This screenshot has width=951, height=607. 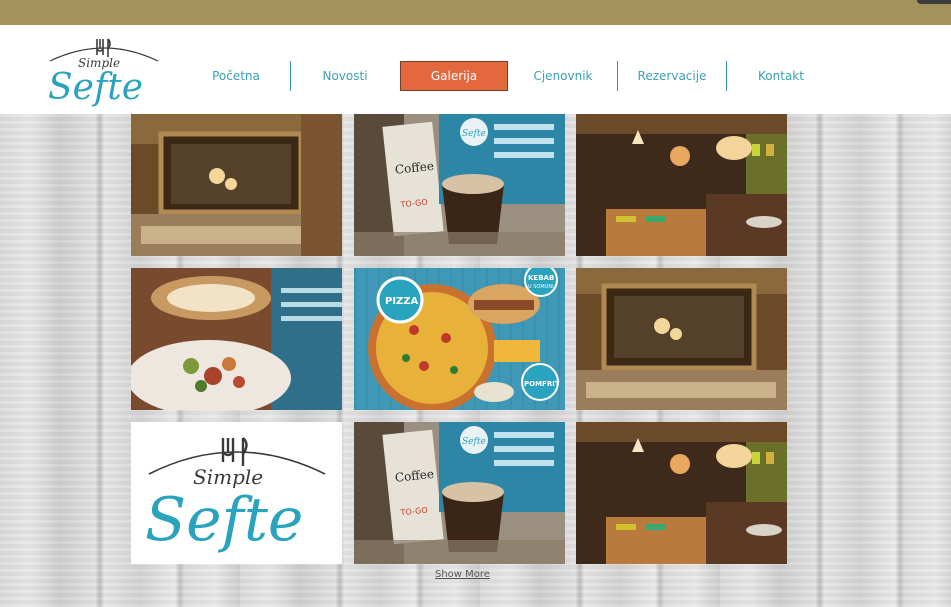 What do you see at coordinates (95, 87) in the screenshot?
I see `logo-sefte-text: Sefte` at bounding box center [95, 87].